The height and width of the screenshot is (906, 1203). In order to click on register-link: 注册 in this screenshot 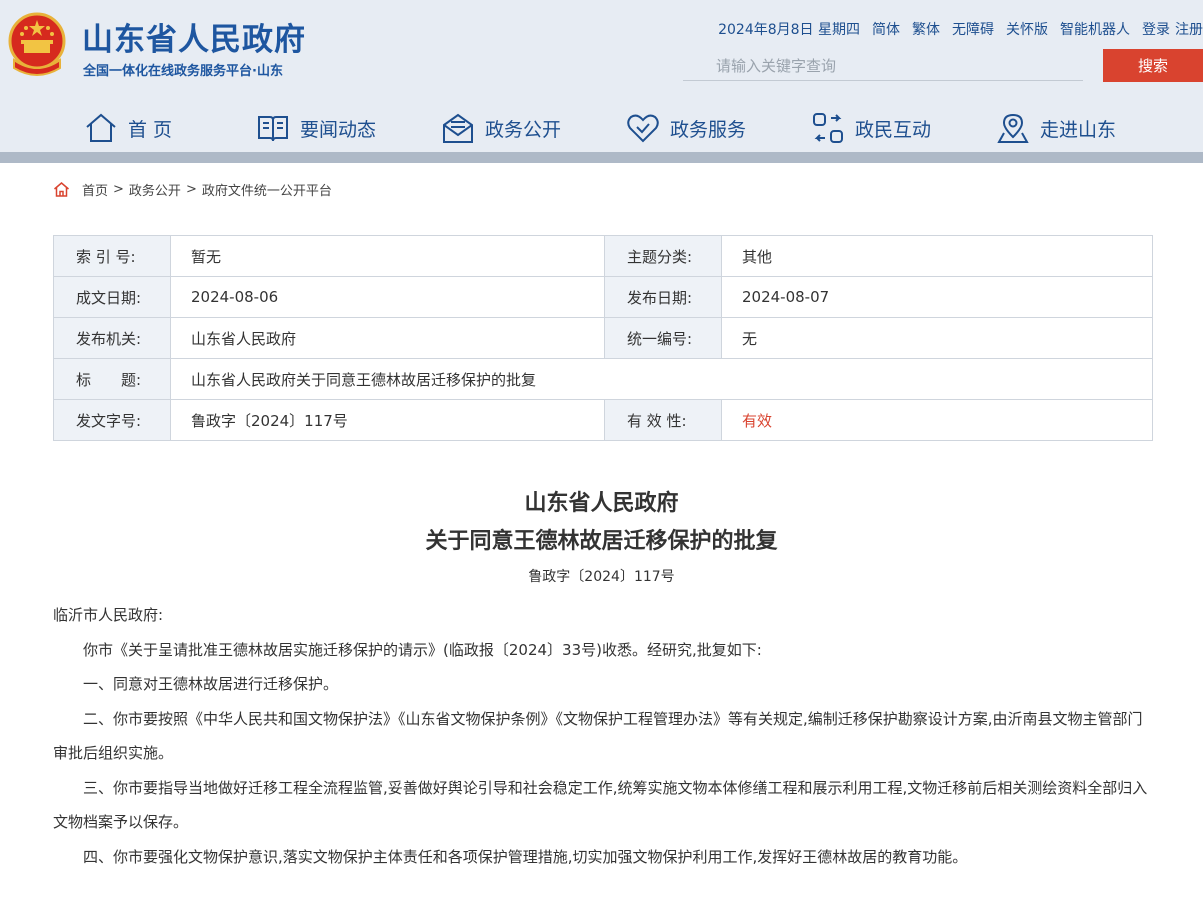, I will do `click(1189, 30)`.